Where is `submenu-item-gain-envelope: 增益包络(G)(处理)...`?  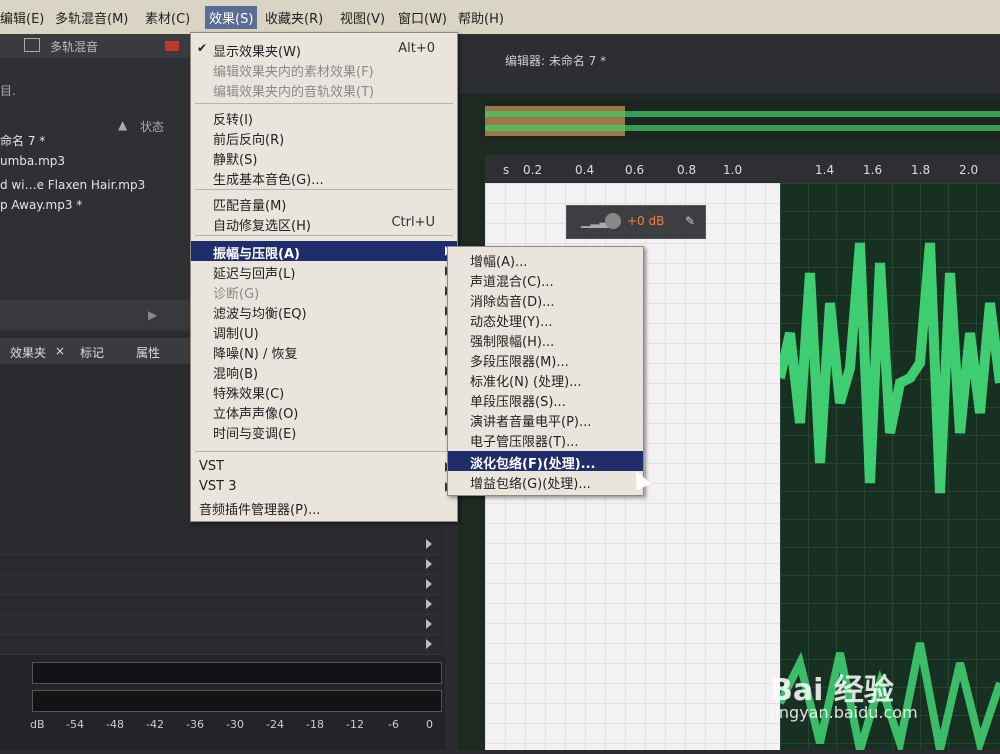
submenu-item-gain-envelope: 增益包络(G)(处理)... is located at coordinates (545, 481).